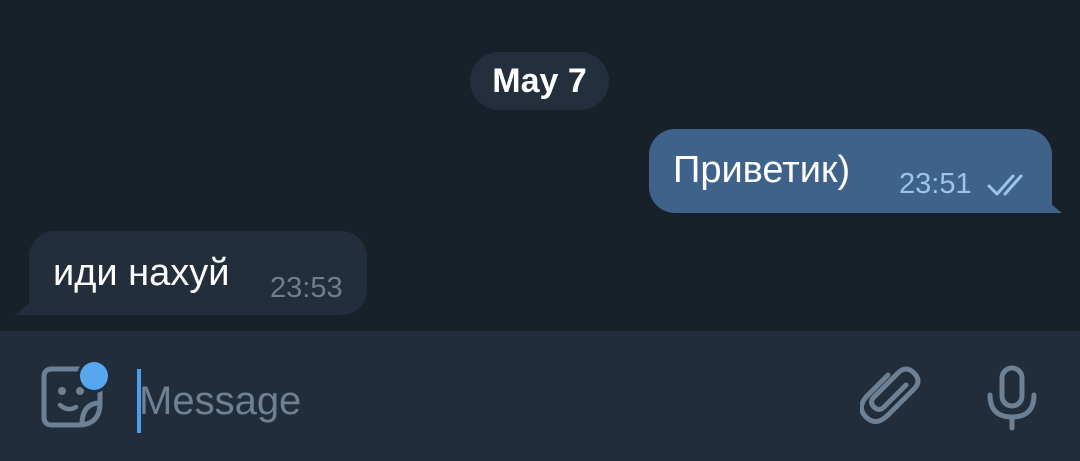 Image resolution: width=1080 pixels, height=461 pixels. I want to click on message-time: 23:53, so click(306, 288).